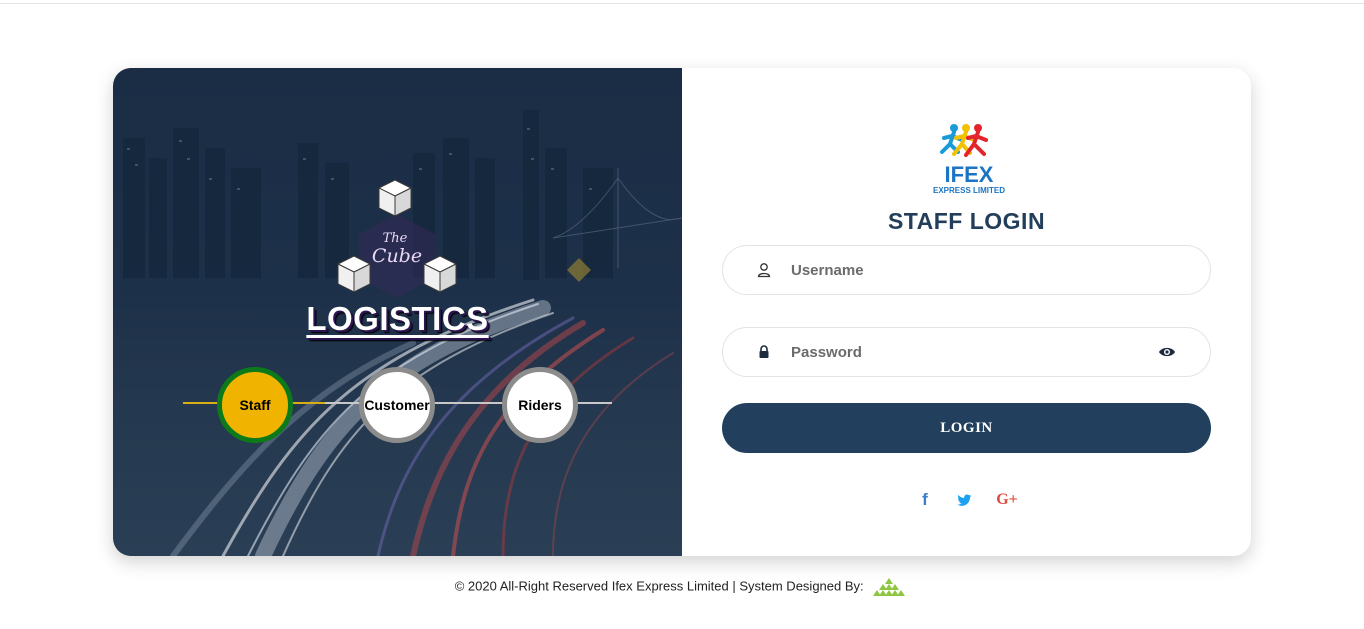 The image size is (1364, 629). Describe the element at coordinates (1167, 352) in the screenshot. I see `eye-icon` at that location.